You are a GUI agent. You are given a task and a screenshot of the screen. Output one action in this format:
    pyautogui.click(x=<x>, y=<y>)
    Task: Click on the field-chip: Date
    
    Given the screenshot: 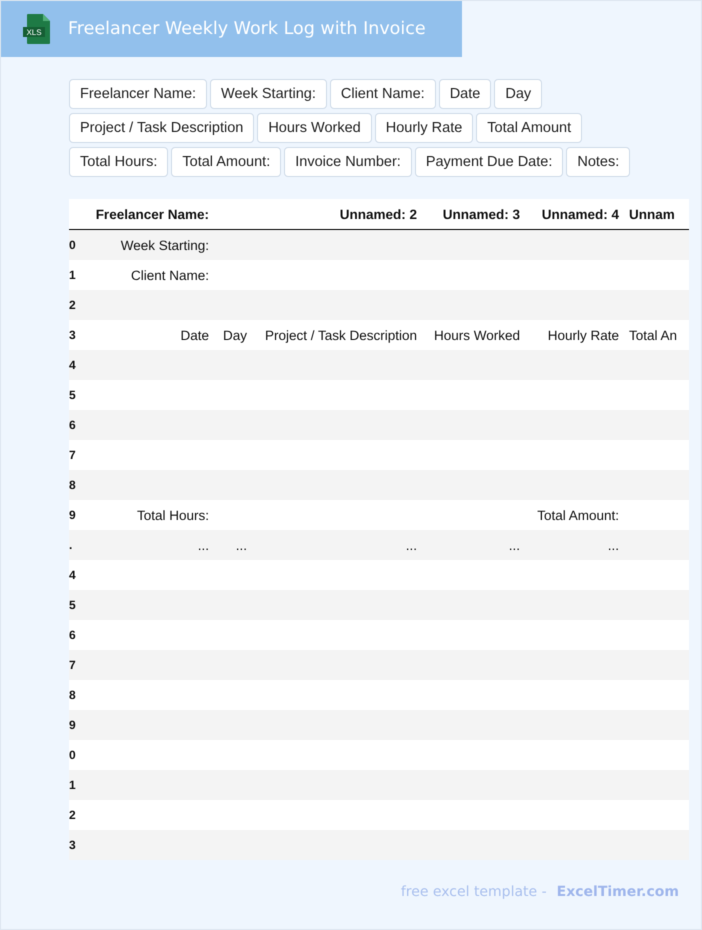 What is the action you would take?
    pyautogui.click(x=465, y=94)
    